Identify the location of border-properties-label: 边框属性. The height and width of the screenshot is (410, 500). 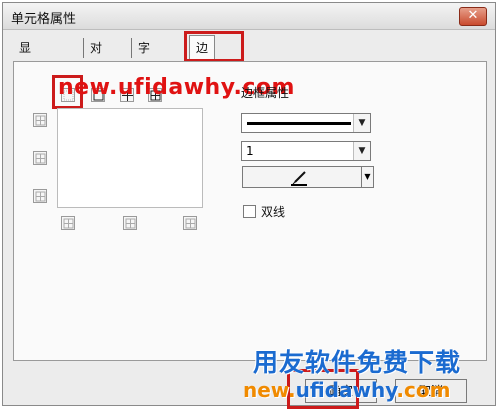
(265, 93).